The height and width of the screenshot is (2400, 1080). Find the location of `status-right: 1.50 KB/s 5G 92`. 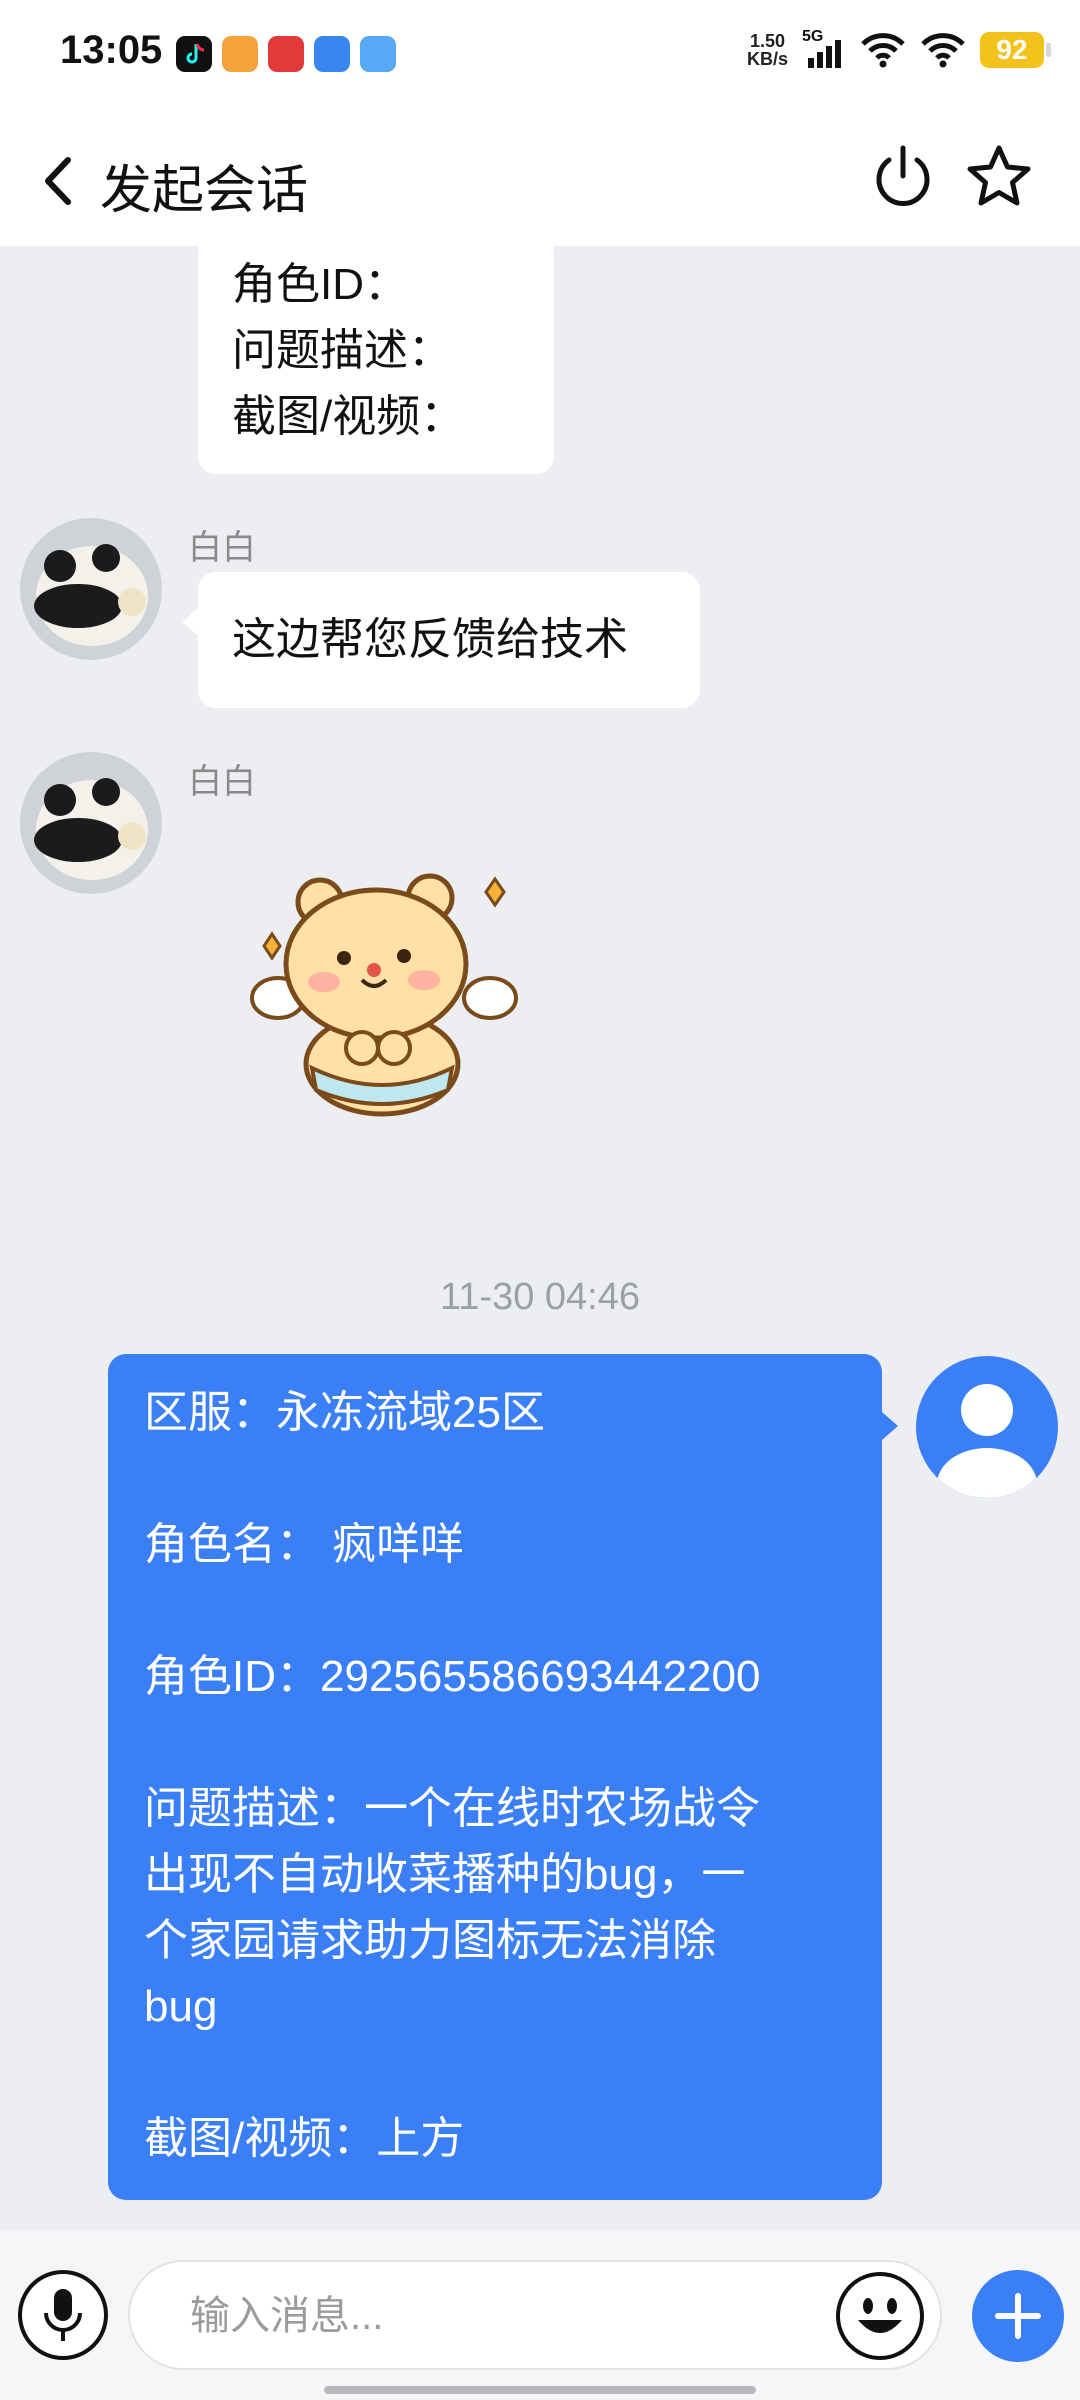

status-right: 1.50 KB/s 5G 92 is located at coordinates (898, 49).